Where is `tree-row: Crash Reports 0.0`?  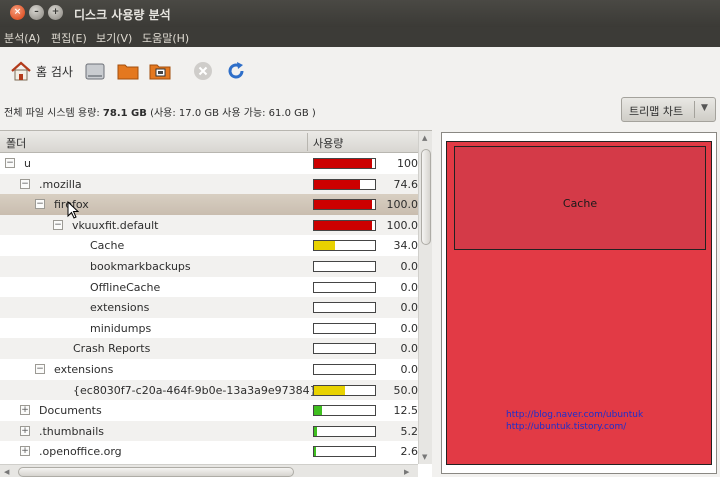
tree-row: Crash Reports 0.0 is located at coordinates (209, 348).